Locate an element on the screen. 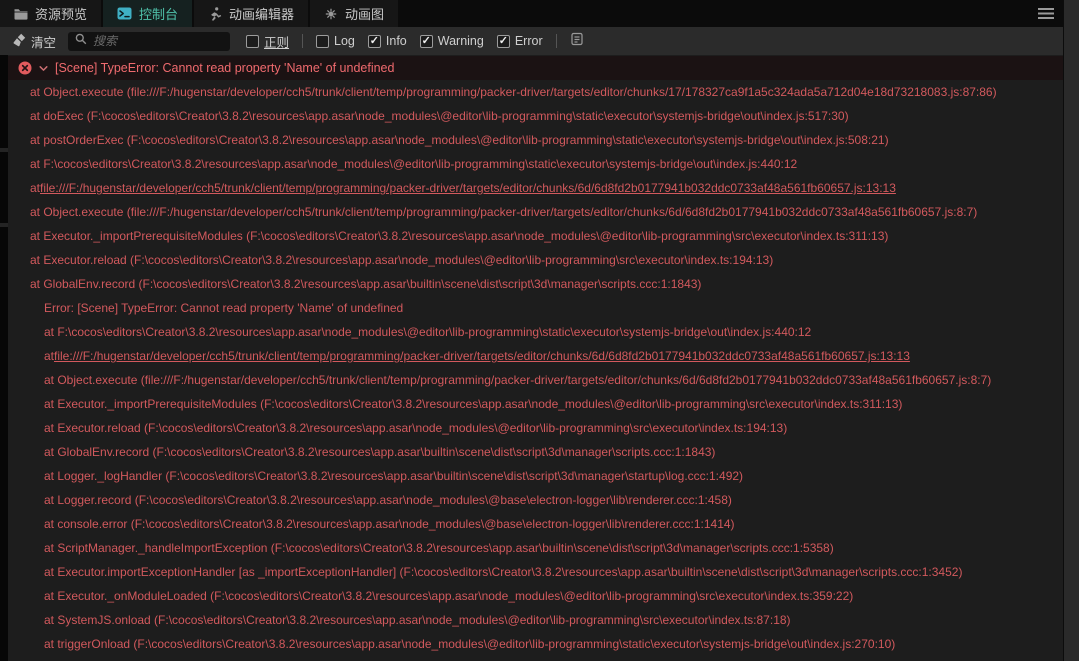 This screenshot has width=1079, height=661. log-file-icon is located at coordinates (577, 41).